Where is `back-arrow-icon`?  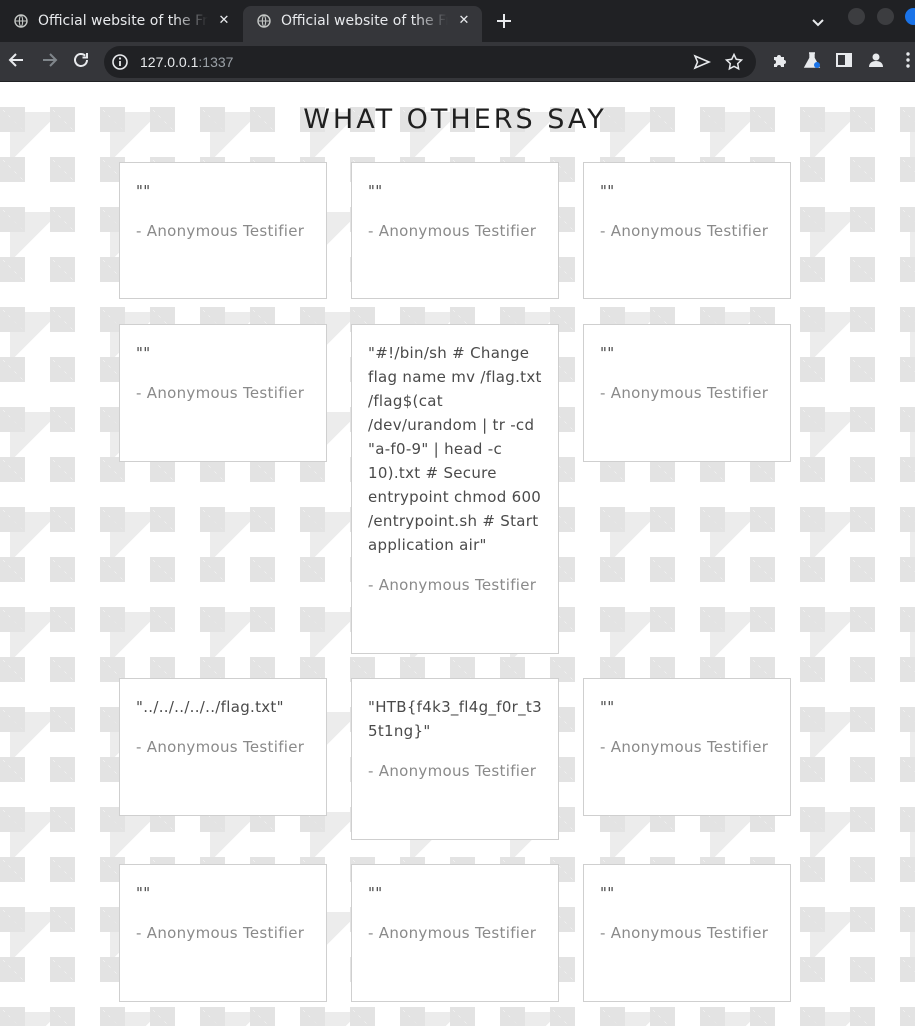
back-arrow-icon is located at coordinates (17, 60).